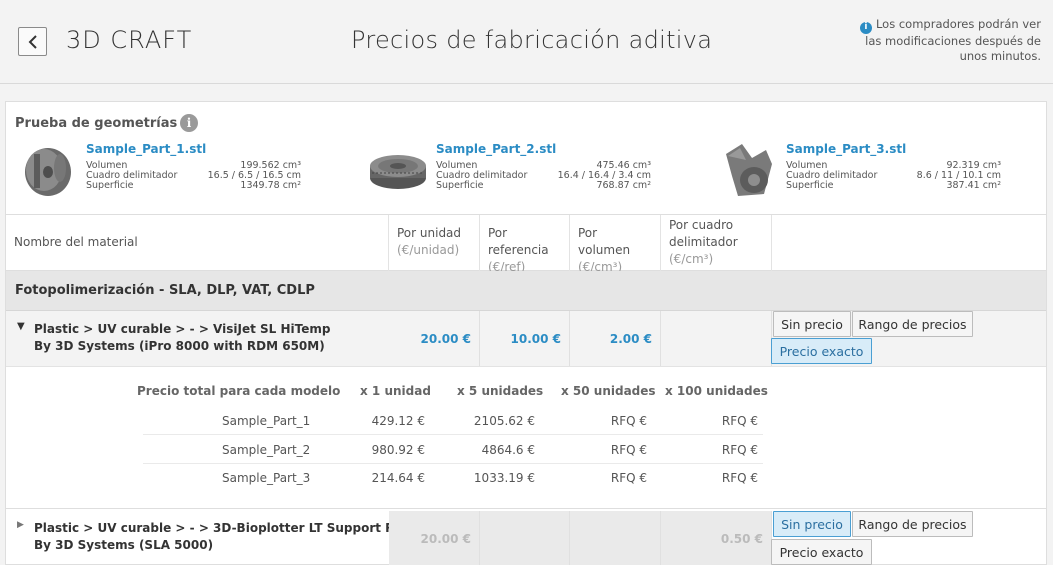 The height and width of the screenshot is (565, 1053). What do you see at coordinates (716, 538) in the screenshot?
I see `price-per-bbox: 0.50 €` at bounding box center [716, 538].